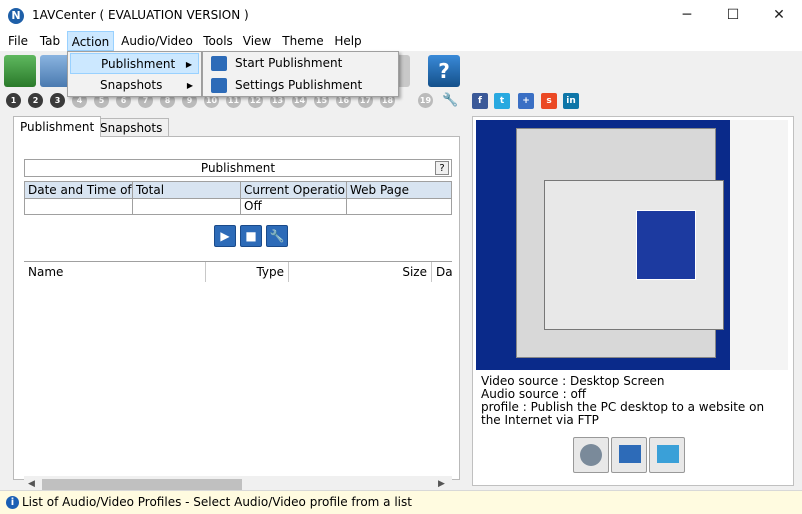  Describe the element at coordinates (360, 272) in the screenshot. I see `column-header: Size` at that location.